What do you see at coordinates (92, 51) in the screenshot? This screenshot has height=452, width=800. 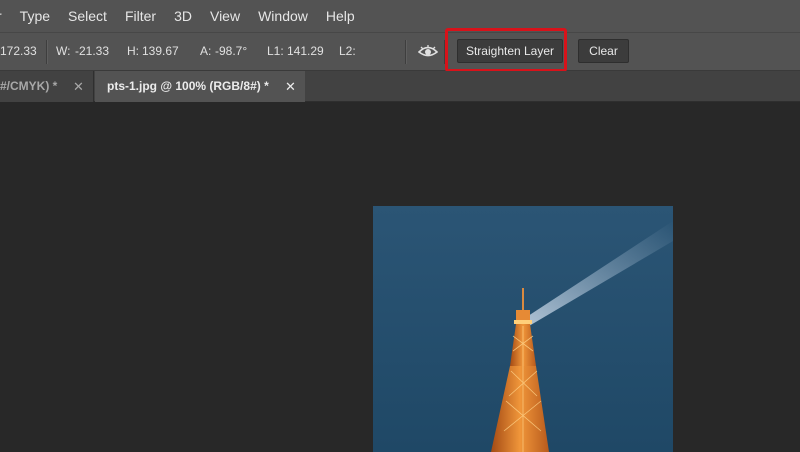 I see `w-value: -21.33` at bounding box center [92, 51].